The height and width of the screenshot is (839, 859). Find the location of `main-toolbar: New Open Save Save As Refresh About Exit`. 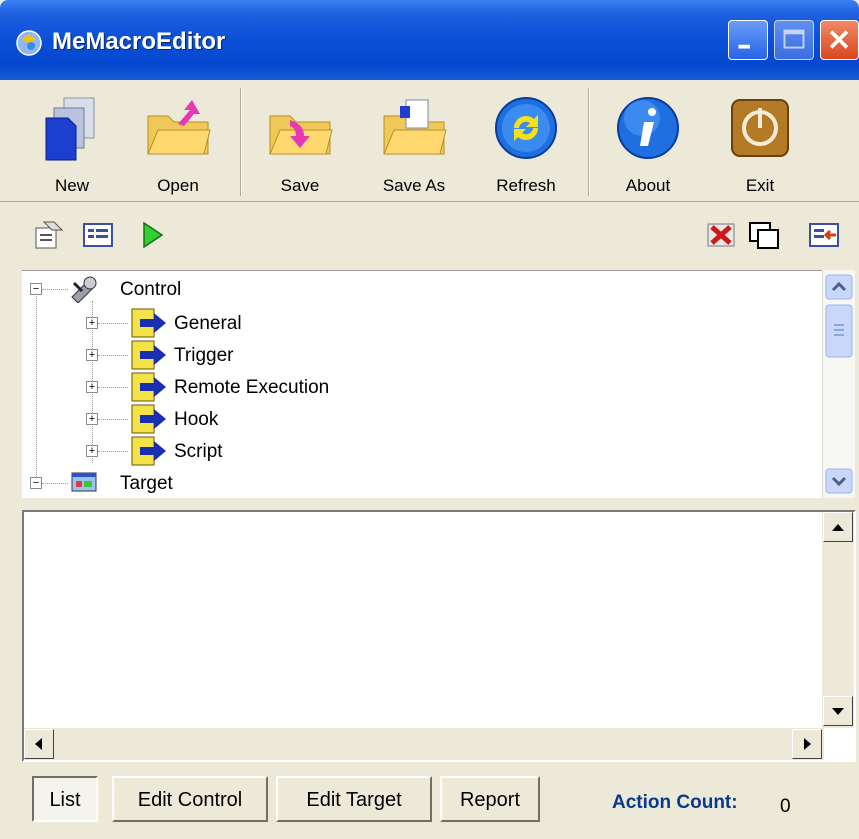

main-toolbar: New Open Save Save As Refresh About Exit is located at coordinates (429, 141).